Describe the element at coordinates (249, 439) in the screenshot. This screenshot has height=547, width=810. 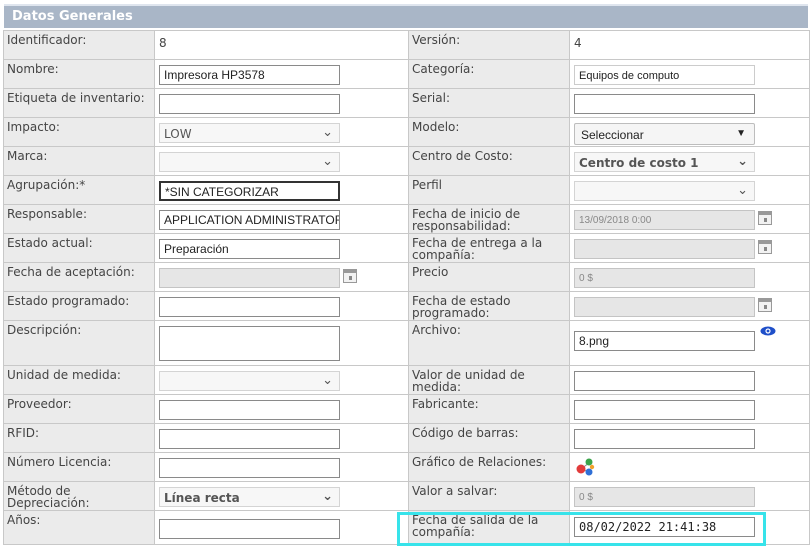
I see `rfid-input` at that location.